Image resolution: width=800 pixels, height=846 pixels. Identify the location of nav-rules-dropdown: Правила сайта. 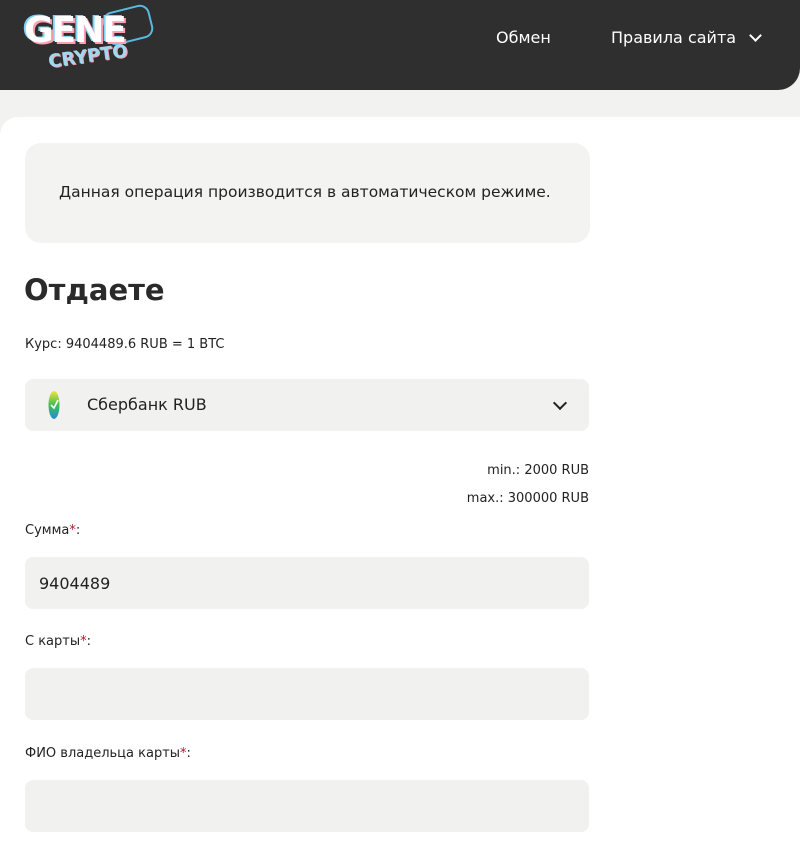
(687, 37).